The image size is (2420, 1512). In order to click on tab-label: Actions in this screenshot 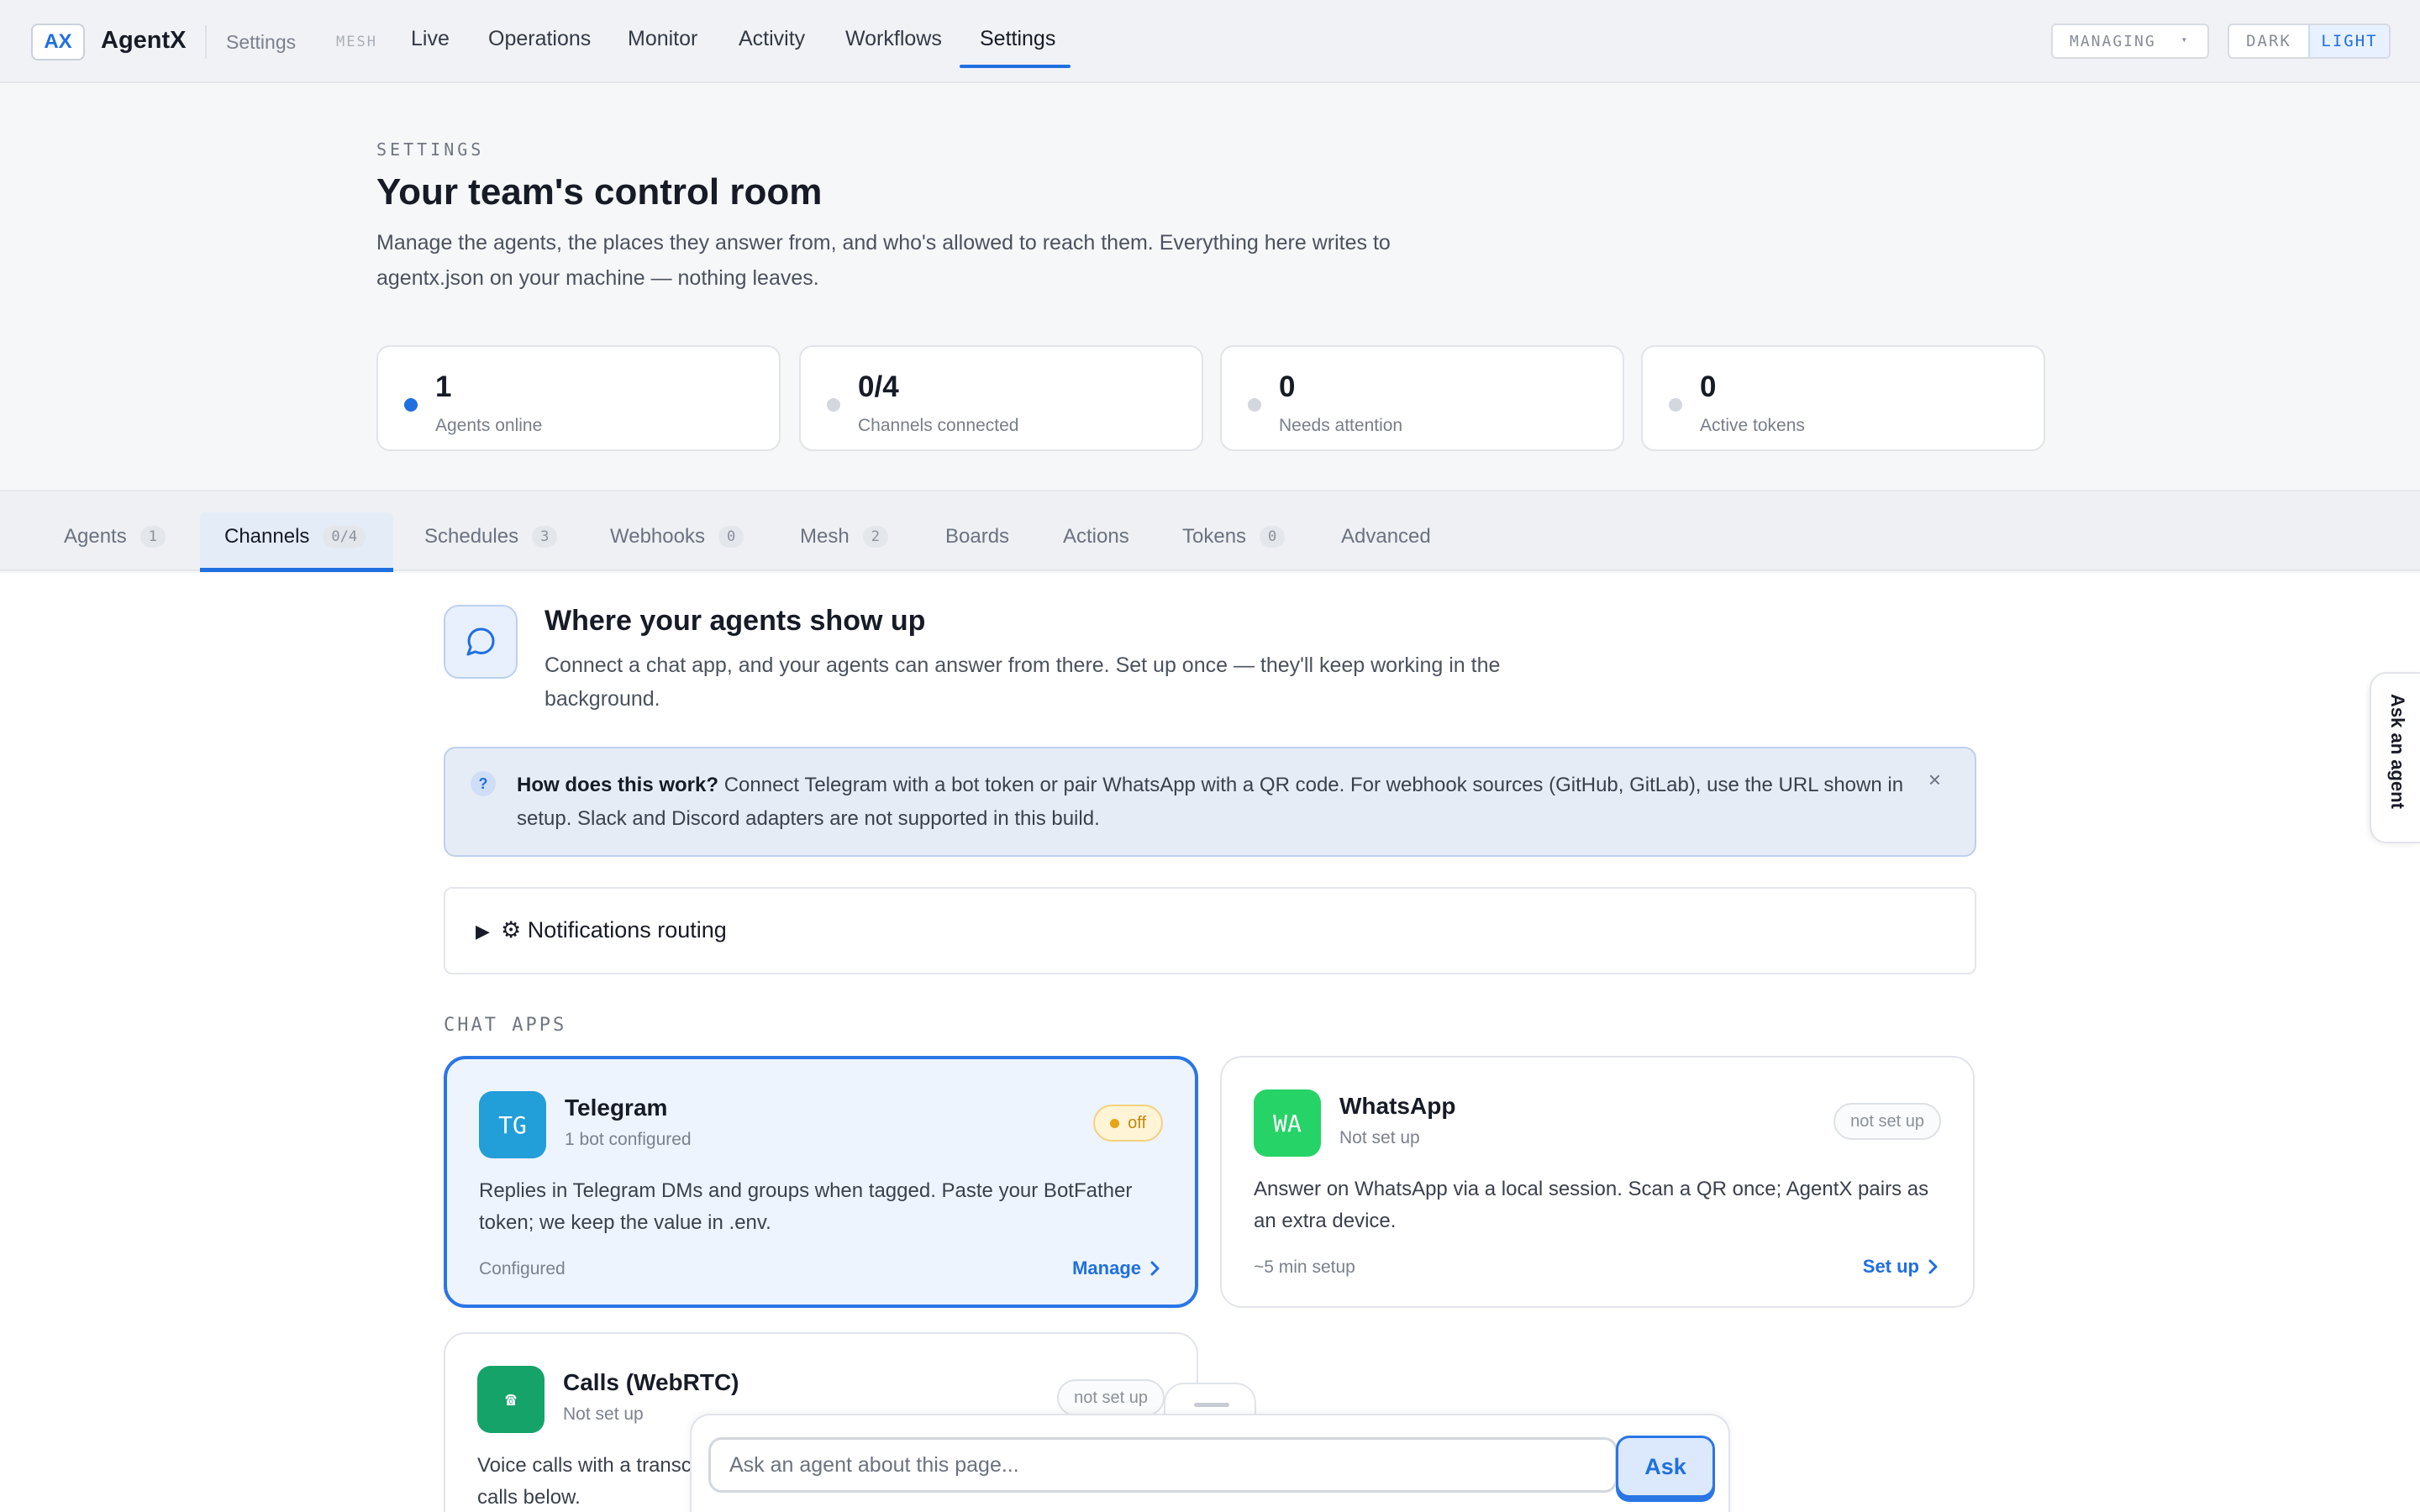, I will do `click(1096, 536)`.